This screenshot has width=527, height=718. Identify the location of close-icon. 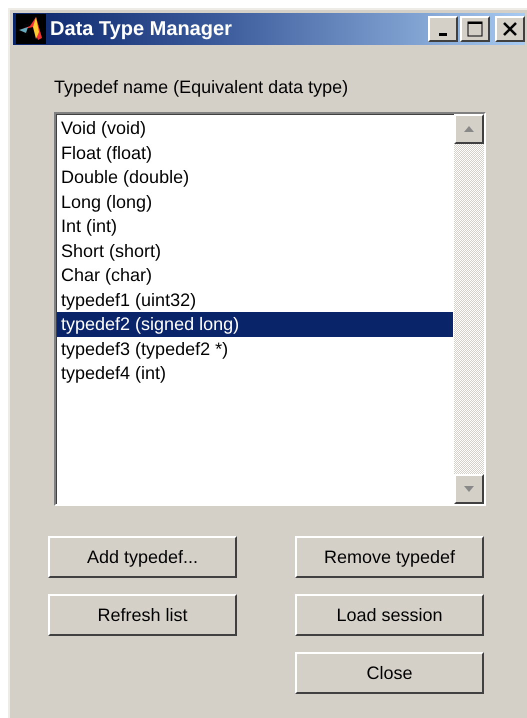
(510, 29).